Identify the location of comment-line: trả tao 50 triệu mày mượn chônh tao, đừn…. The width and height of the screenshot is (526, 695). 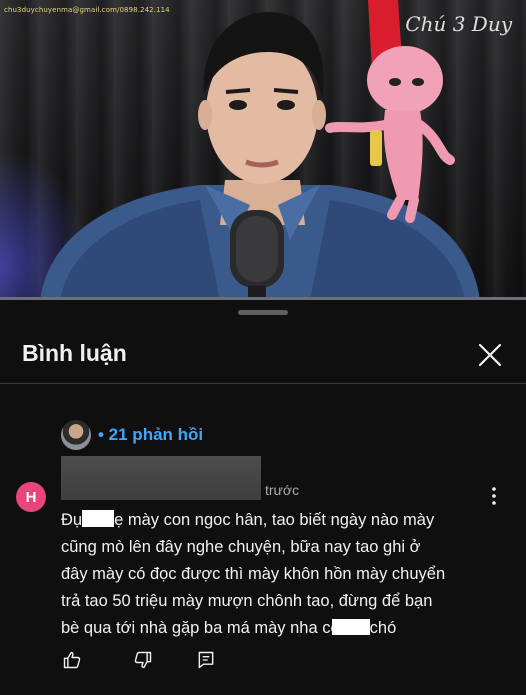
(247, 601).